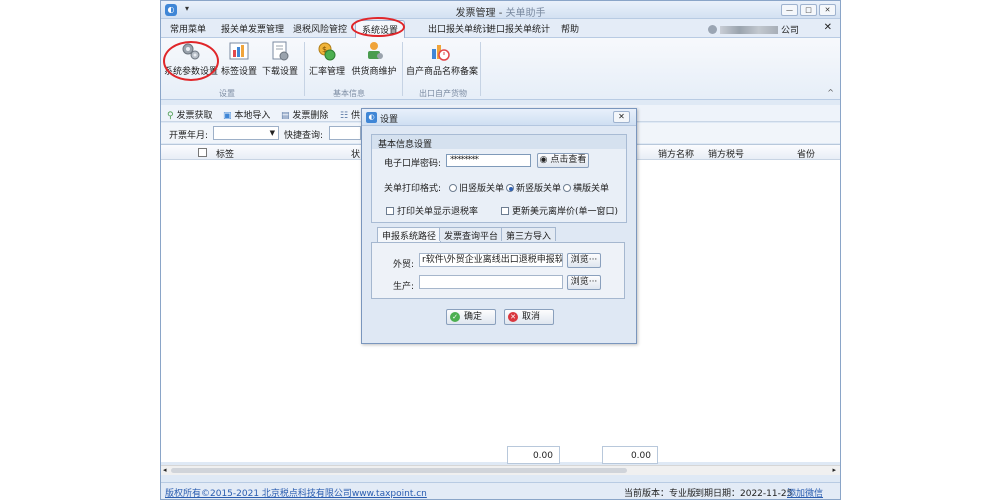  What do you see at coordinates (344, 116) in the screenshot?
I see `list-icon: ☷` at bounding box center [344, 116].